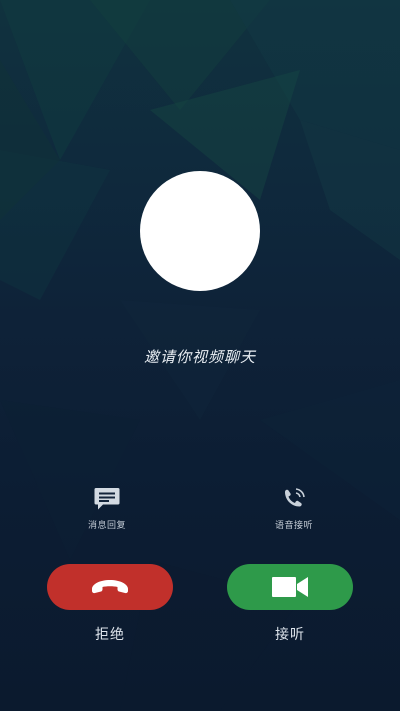 The width and height of the screenshot is (400, 711). I want to click on decline-label: 拒绝, so click(110, 635).